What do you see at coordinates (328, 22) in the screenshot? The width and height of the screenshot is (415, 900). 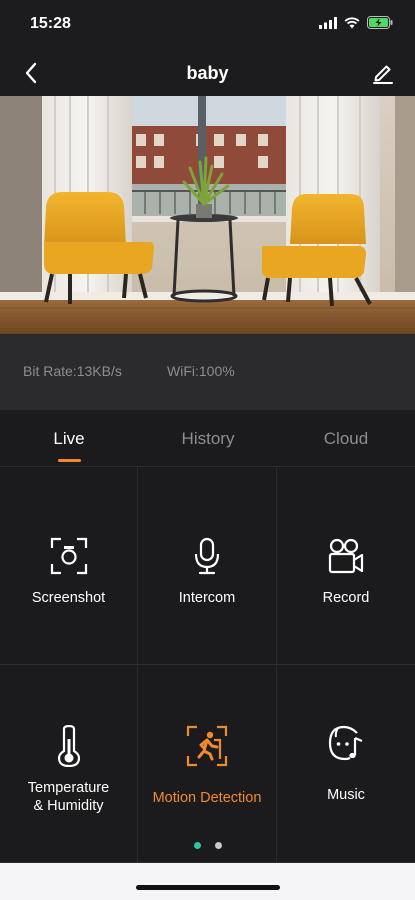 I see `cellular-signal-icon` at bounding box center [328, 22].